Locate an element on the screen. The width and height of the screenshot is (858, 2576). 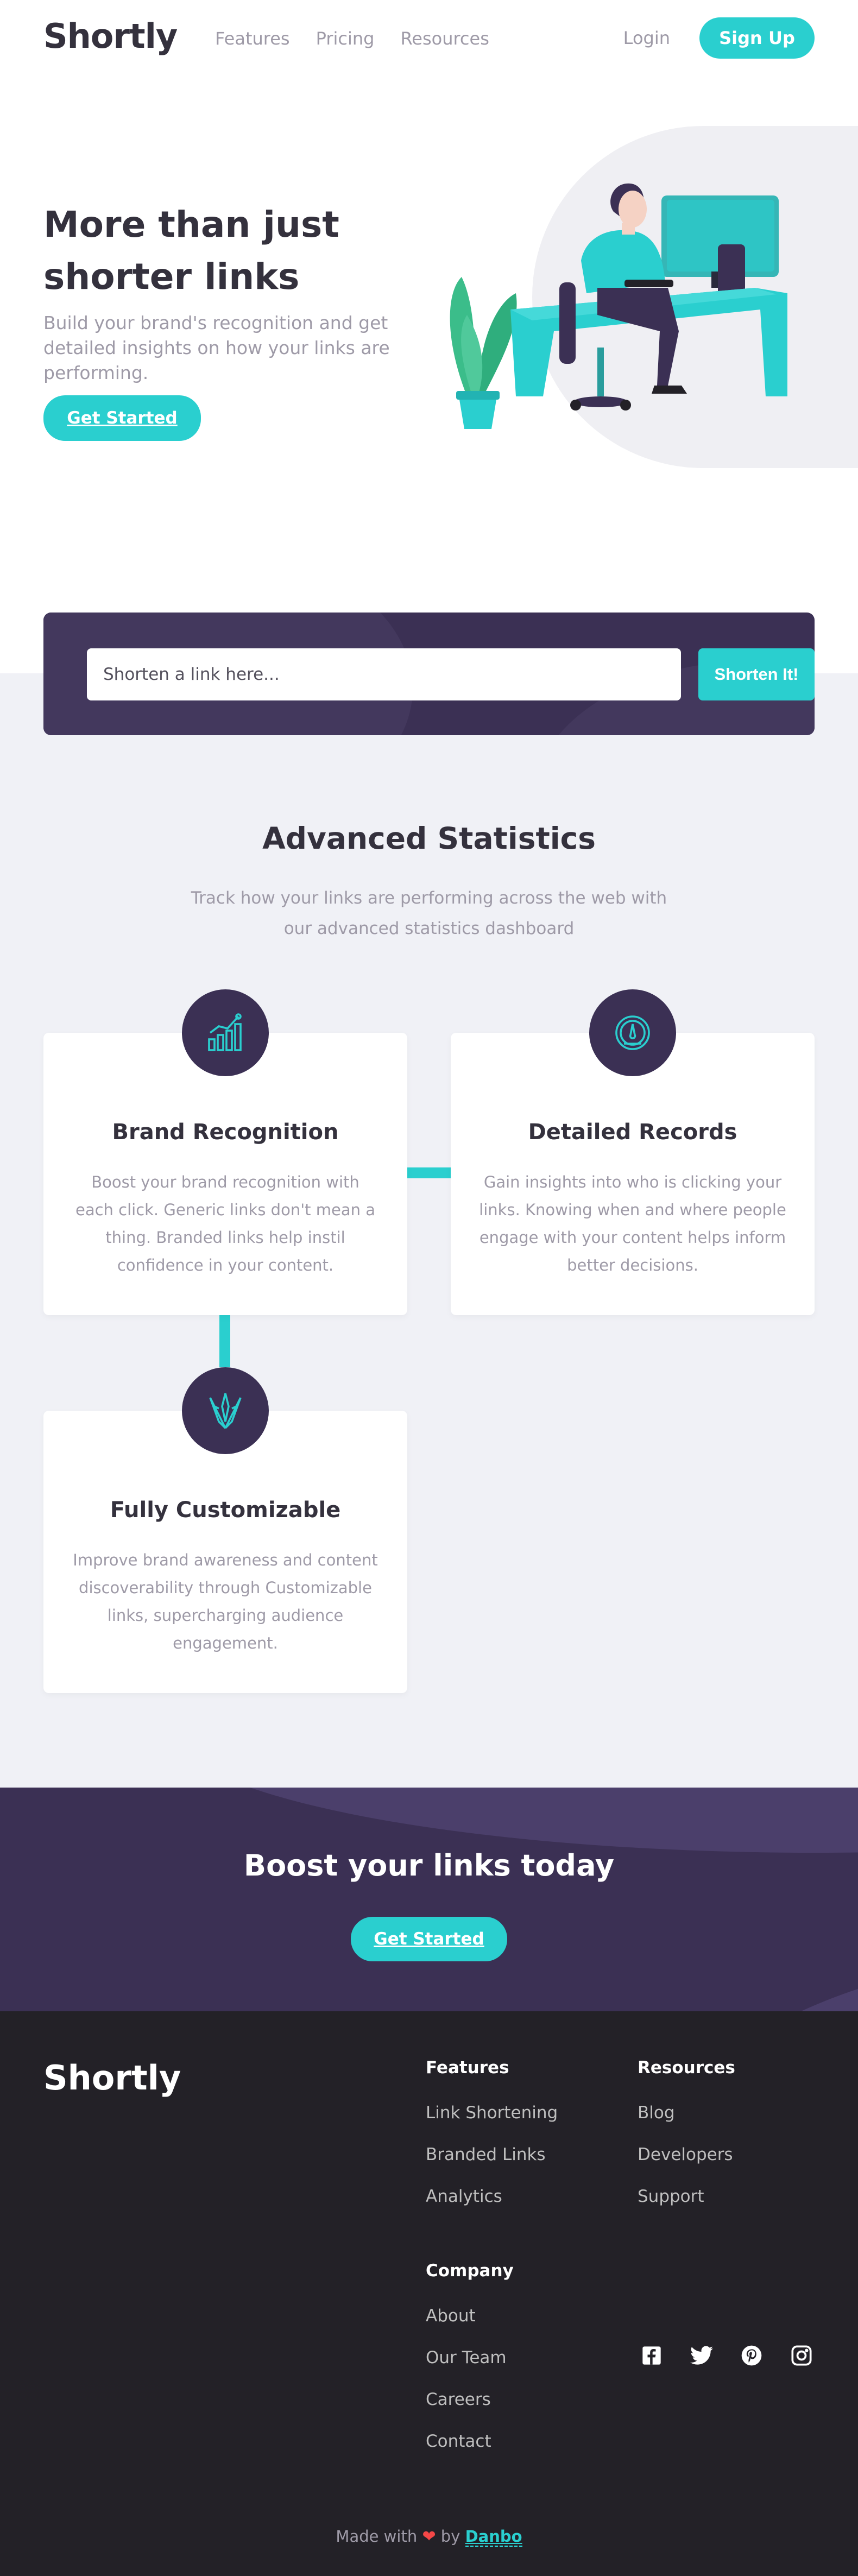
card-title: Detailed Records is located at coordinates (633, 1132).